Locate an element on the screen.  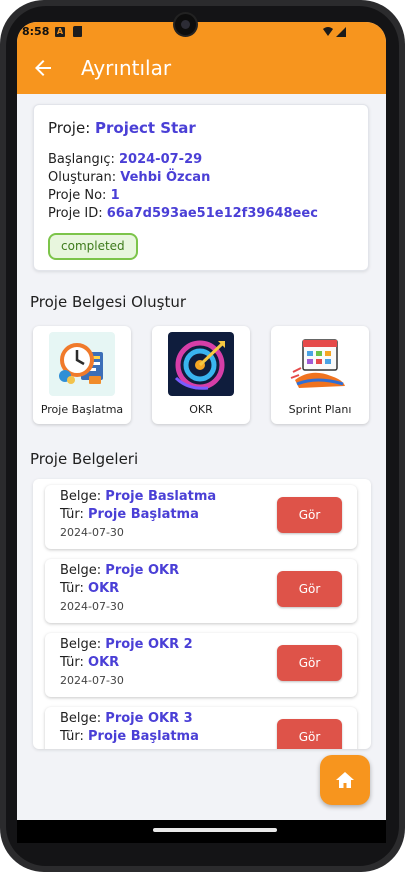
doc-name-value: Proje Baslatma is located at coordinates (161, 496).